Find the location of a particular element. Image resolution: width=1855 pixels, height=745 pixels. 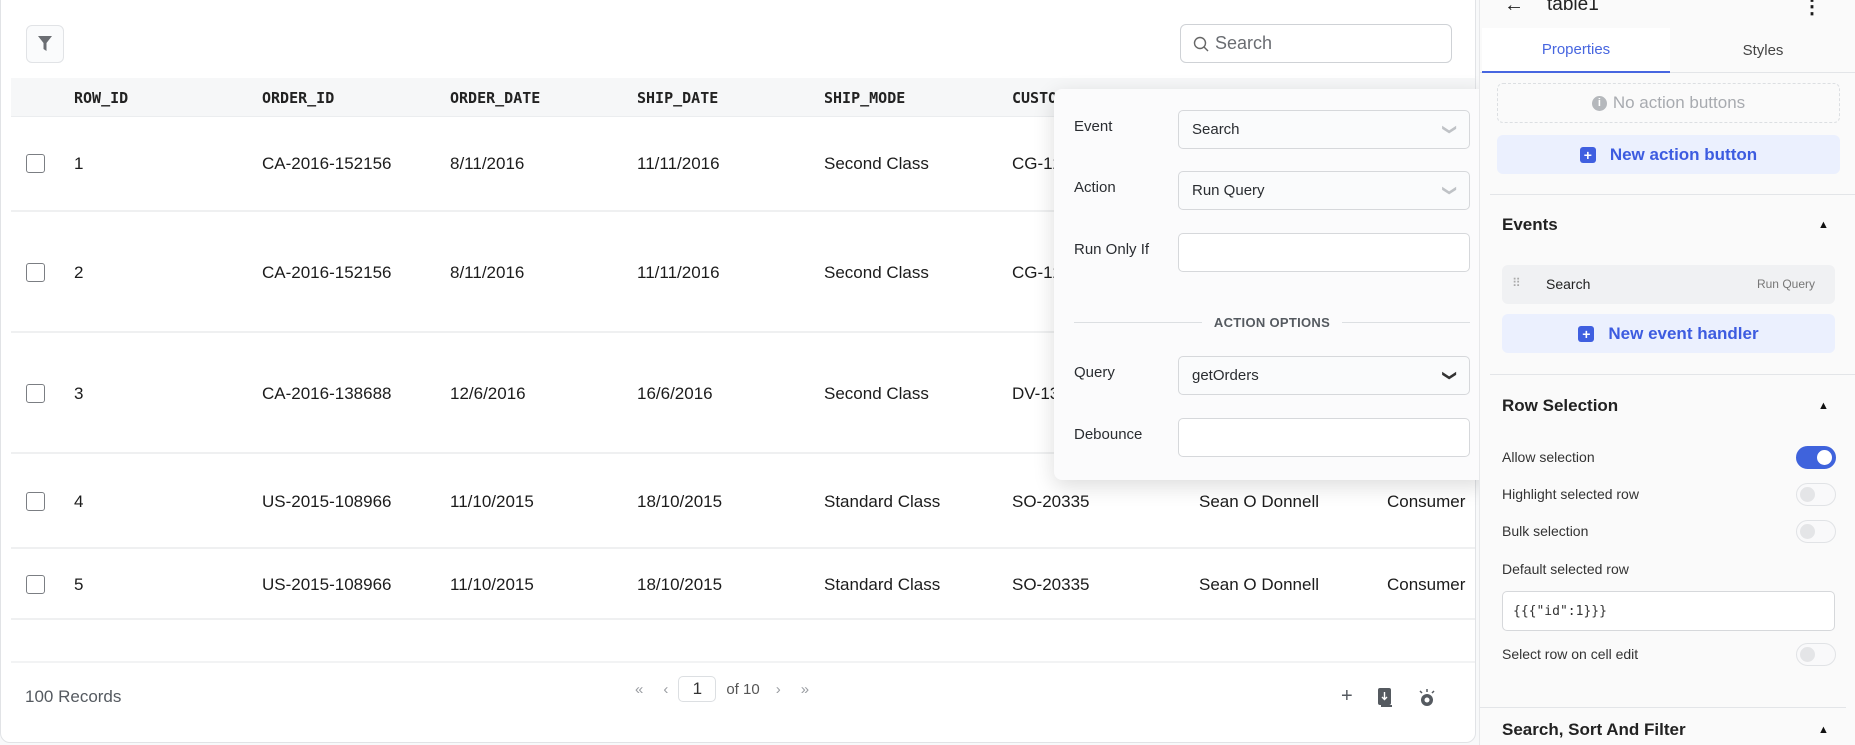

visibility-icon is located at coordinates (1427, 698).